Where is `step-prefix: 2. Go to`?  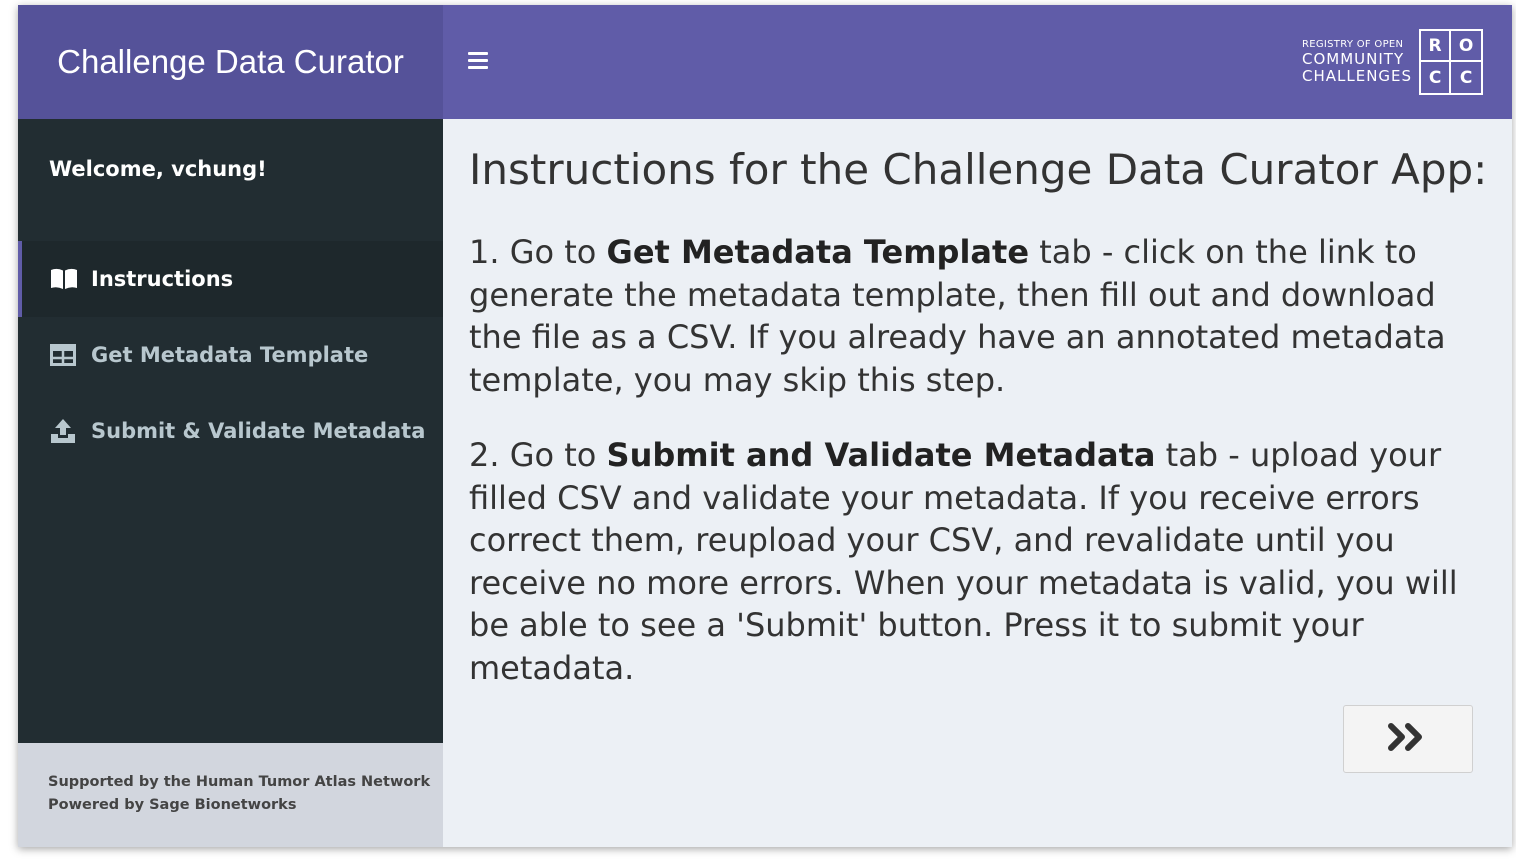 step-prefix: 2. Go to is located at coordinates (538, 455).